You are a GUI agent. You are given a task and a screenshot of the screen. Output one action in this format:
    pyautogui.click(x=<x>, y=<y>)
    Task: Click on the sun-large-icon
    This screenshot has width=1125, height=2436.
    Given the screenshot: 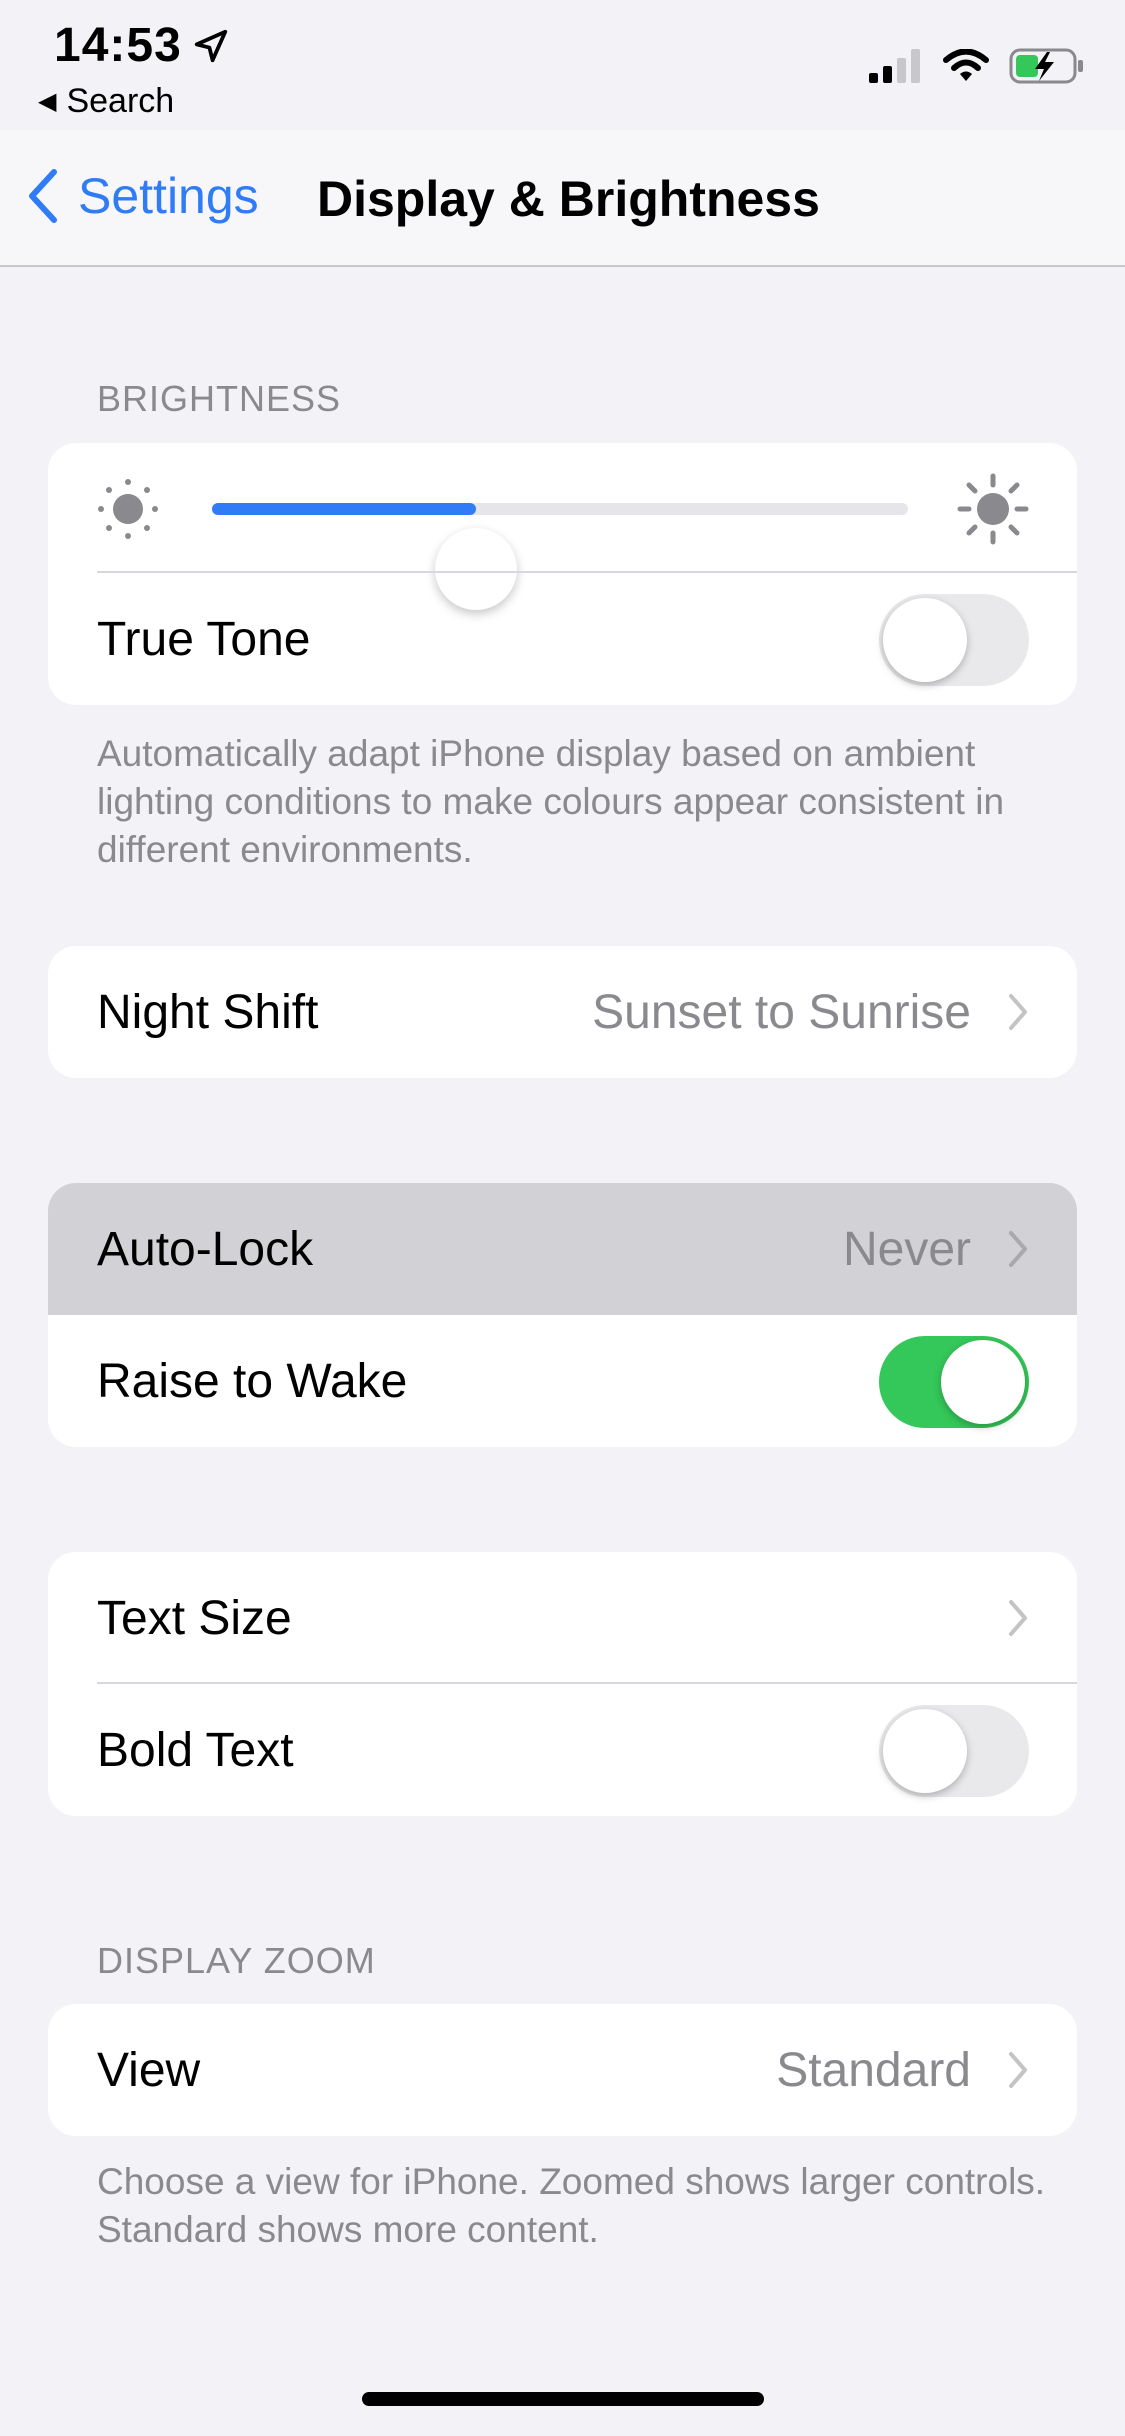 What is the action you would take?
    pyautogui.click(x=993, y=509)
    